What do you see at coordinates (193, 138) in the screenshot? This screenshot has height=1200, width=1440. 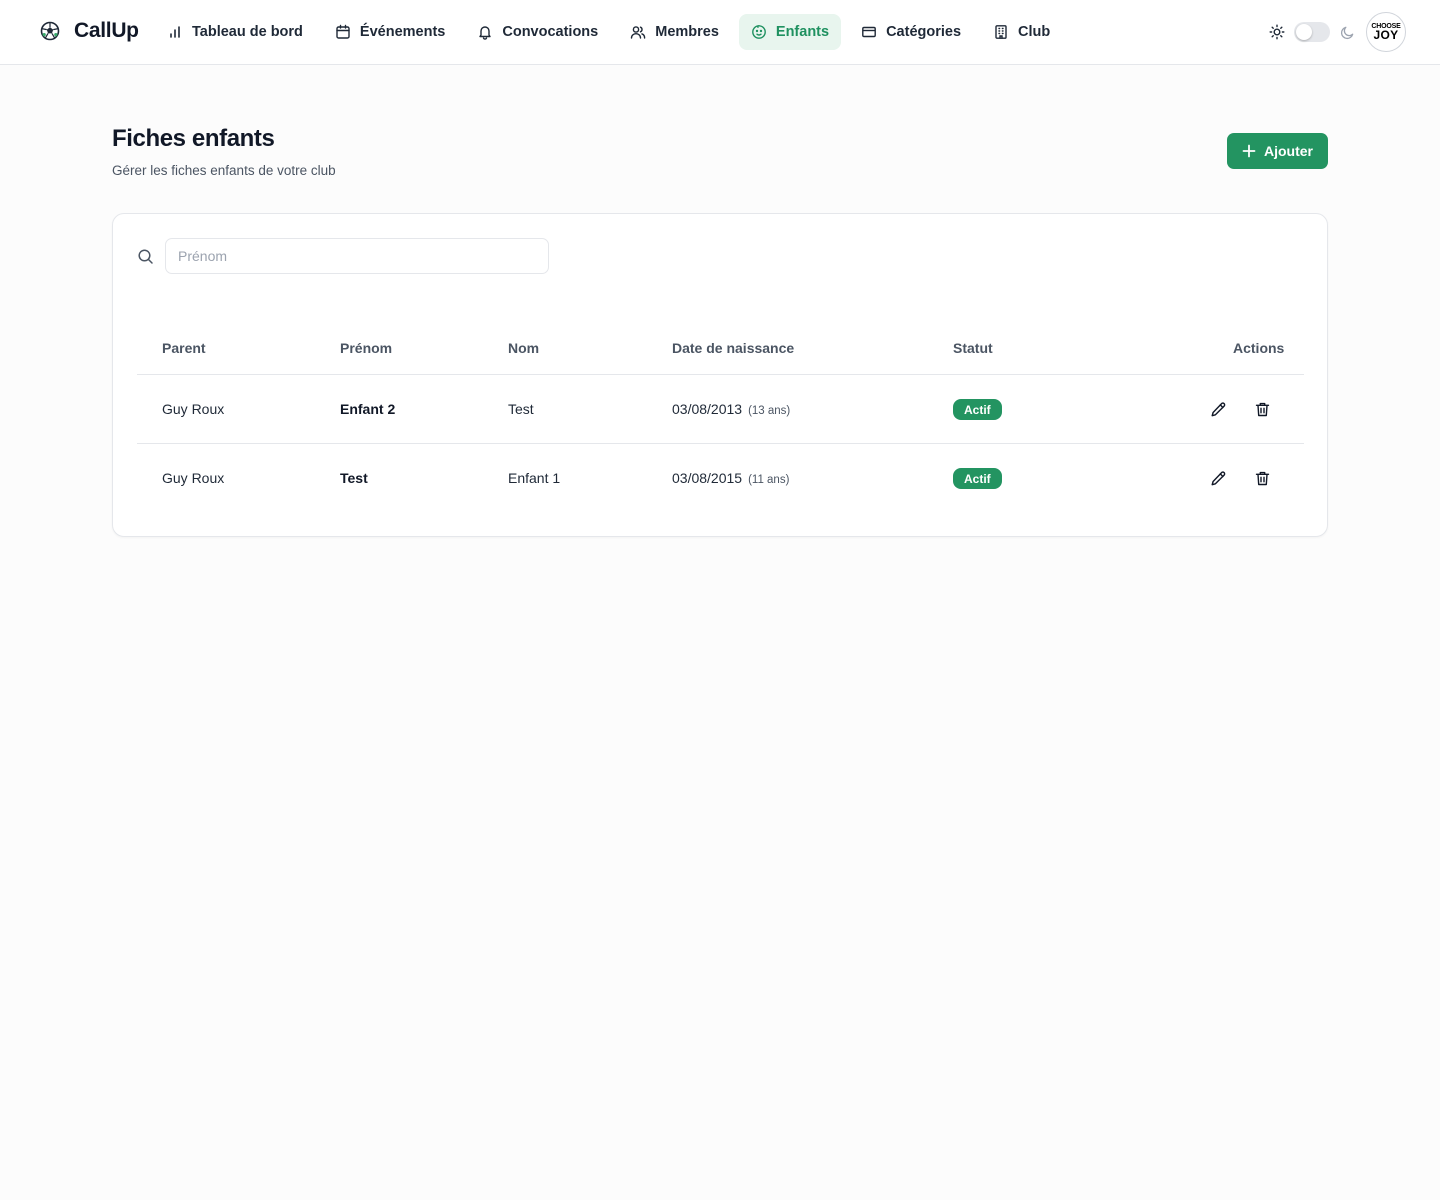 I see `page-title: Fiches enfants` at bounding box center [193, 138].